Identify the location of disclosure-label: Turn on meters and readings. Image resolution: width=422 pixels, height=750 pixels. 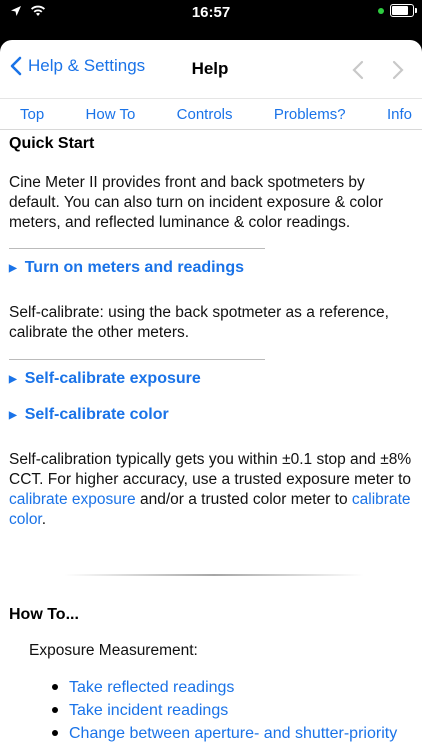
(134, 267).